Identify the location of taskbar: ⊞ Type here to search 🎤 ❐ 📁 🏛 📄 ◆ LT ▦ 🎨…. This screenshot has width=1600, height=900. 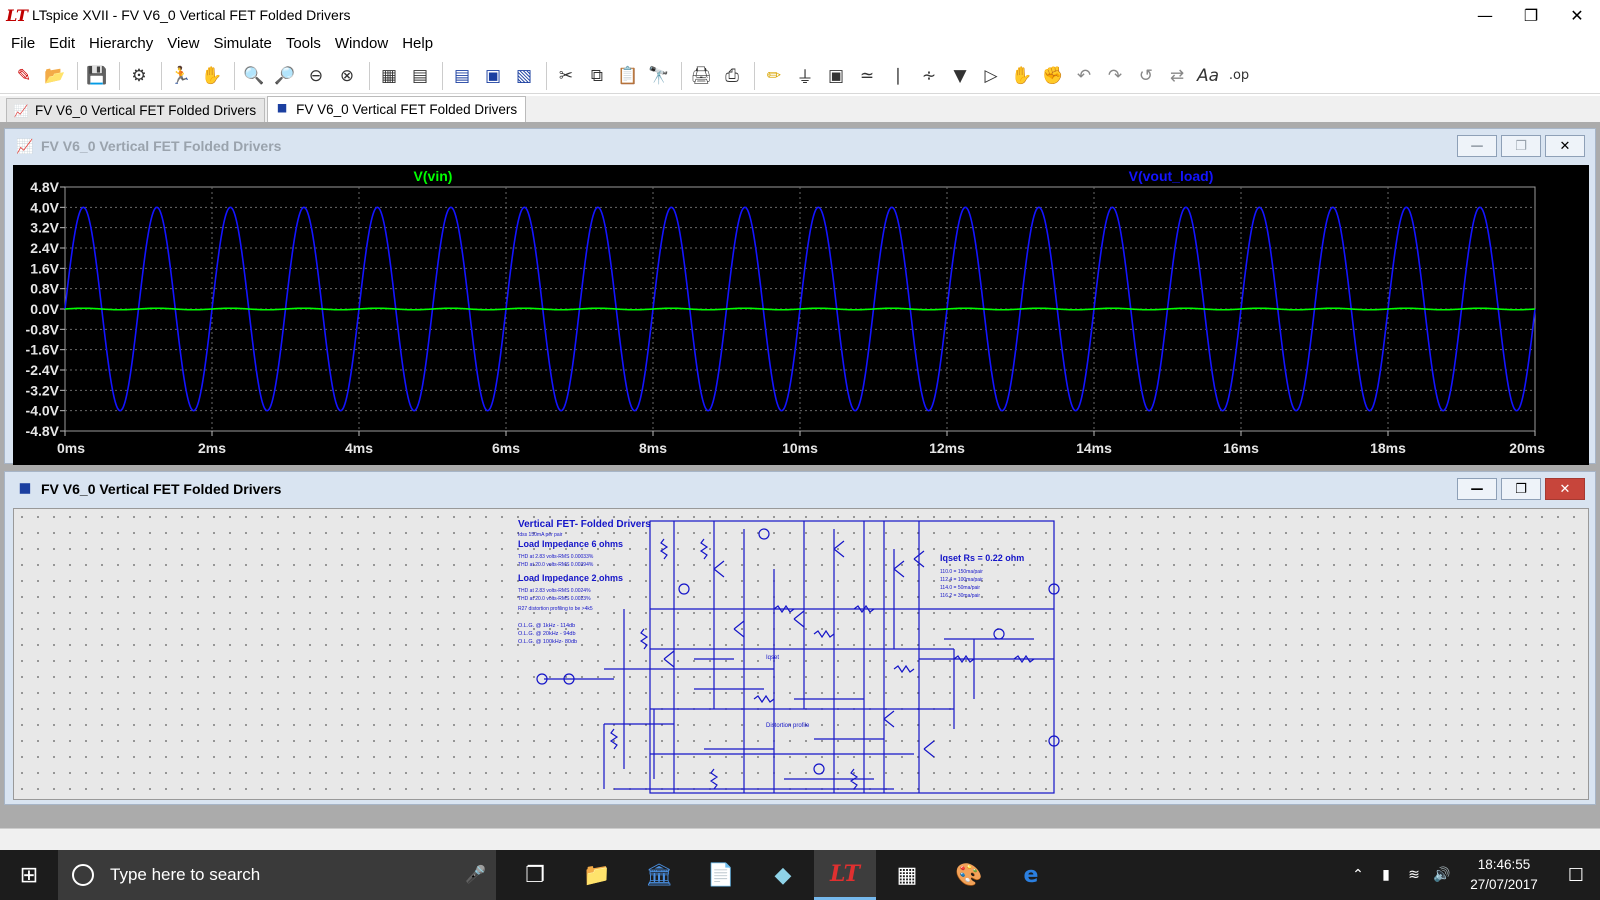
(800, 875).